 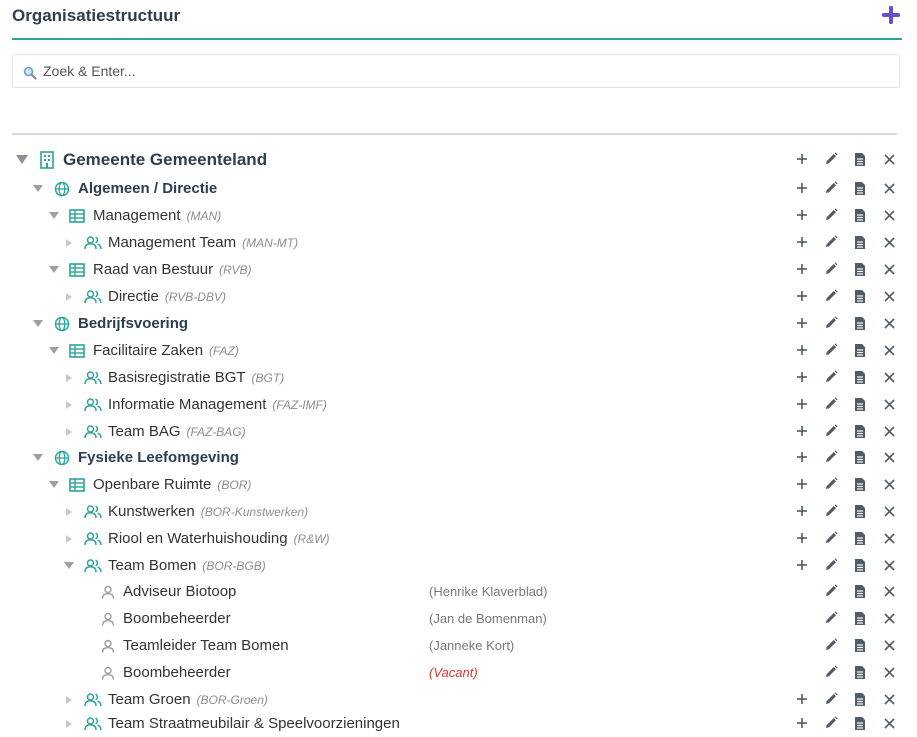 What do you see at coordinates (458, 404) in the screenshot?
I see `tree-row: Informatie Management (FAZ-IMF)` at bounding box center [458, 404].